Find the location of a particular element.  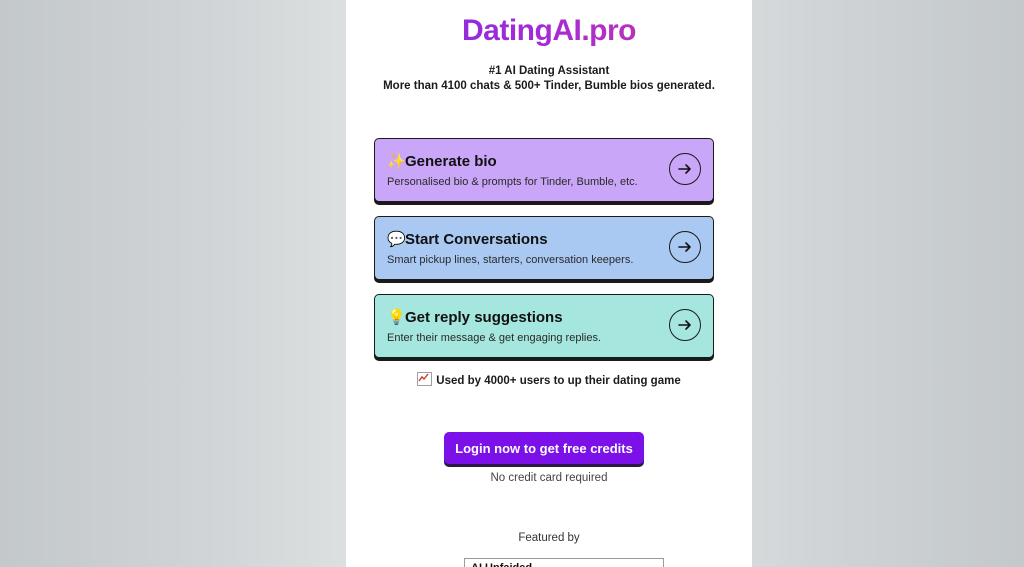

reply-suggestions-arrow-button is located at coordinates (685, 325).